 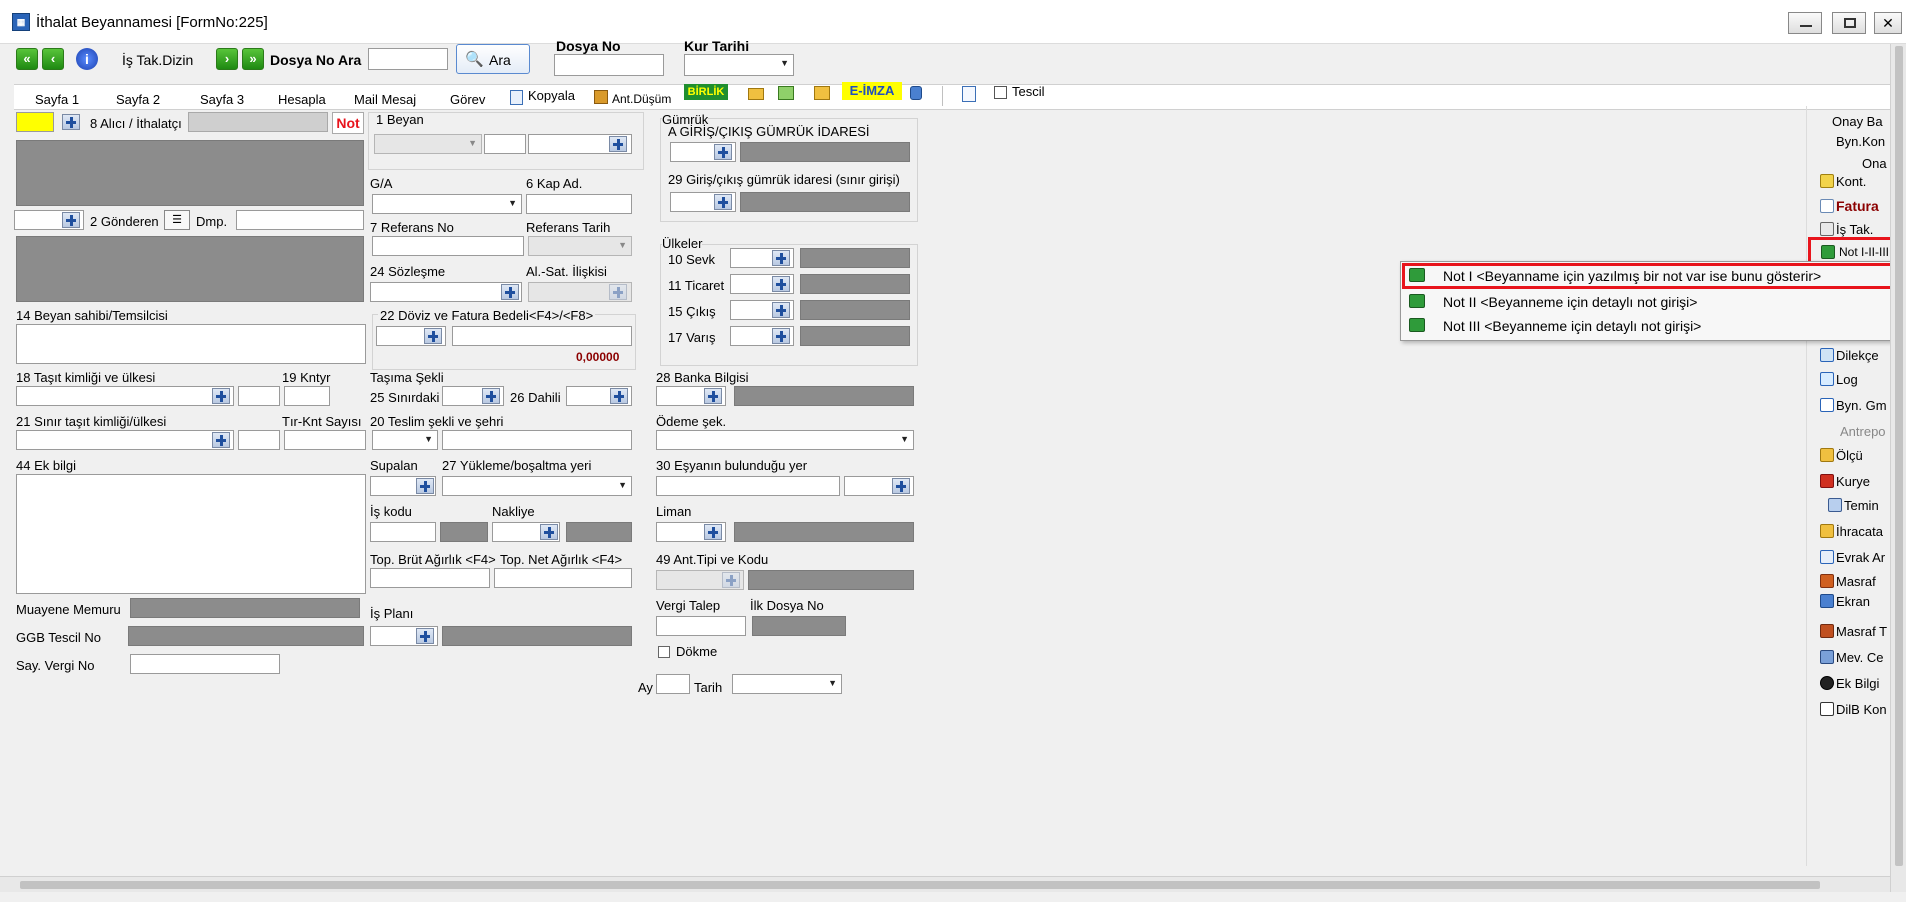 What do you see at coordinates (53, 59) in the screenshot?
I see `prev-record-button: ‹` at bounding box center [53, 59].